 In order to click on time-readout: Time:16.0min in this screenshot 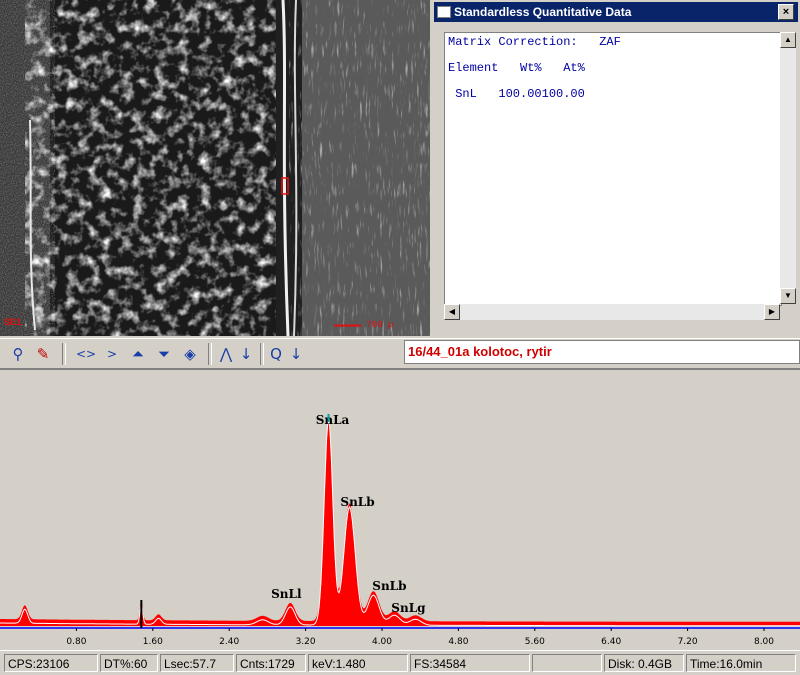, I will do `click(741, 663)`.